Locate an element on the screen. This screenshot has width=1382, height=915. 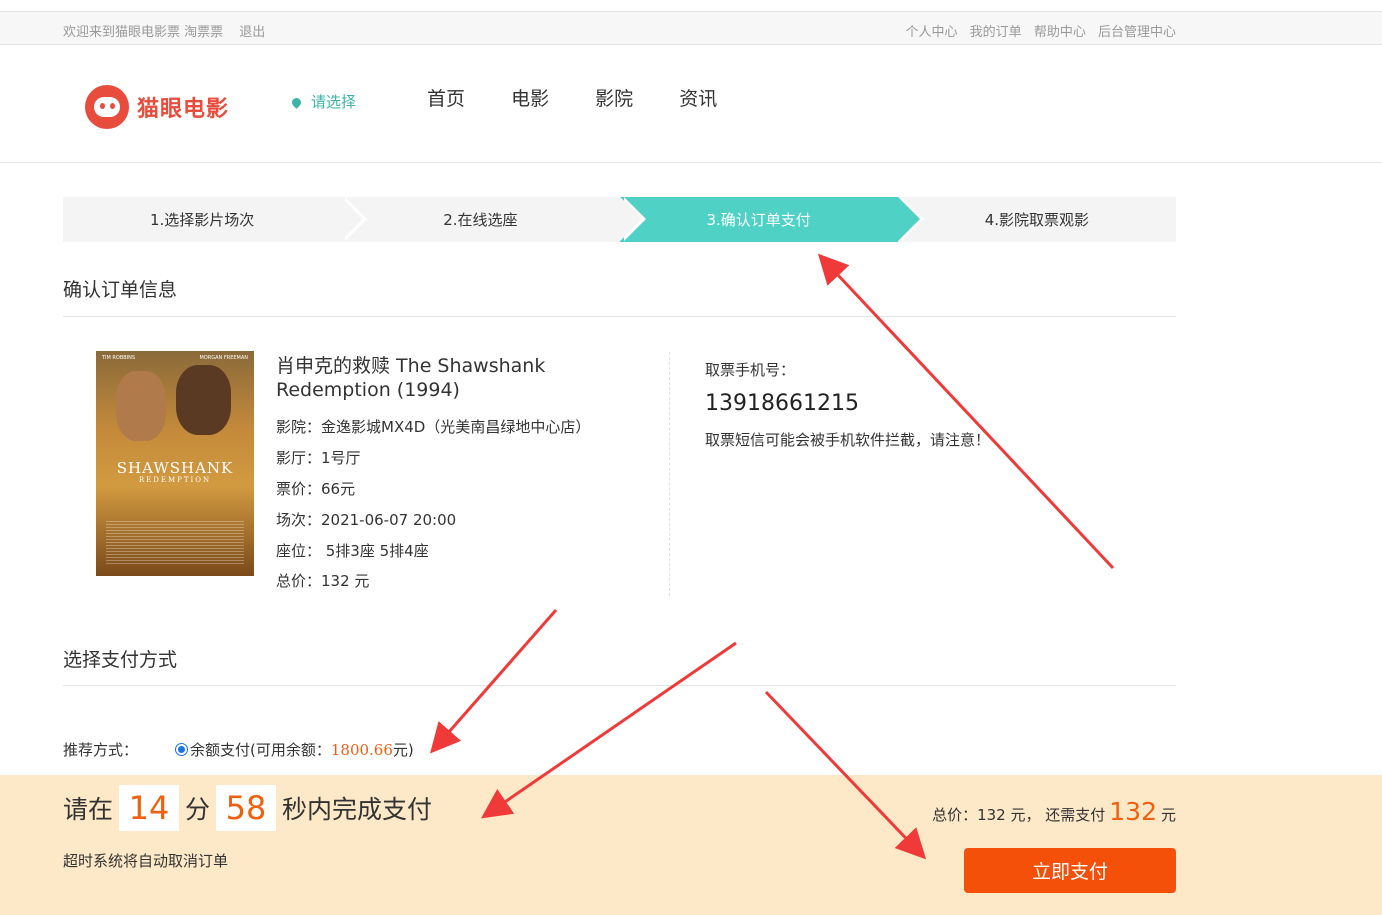
option-prefix: 余额支付(可用余额： is located at coordinates (260, 750).